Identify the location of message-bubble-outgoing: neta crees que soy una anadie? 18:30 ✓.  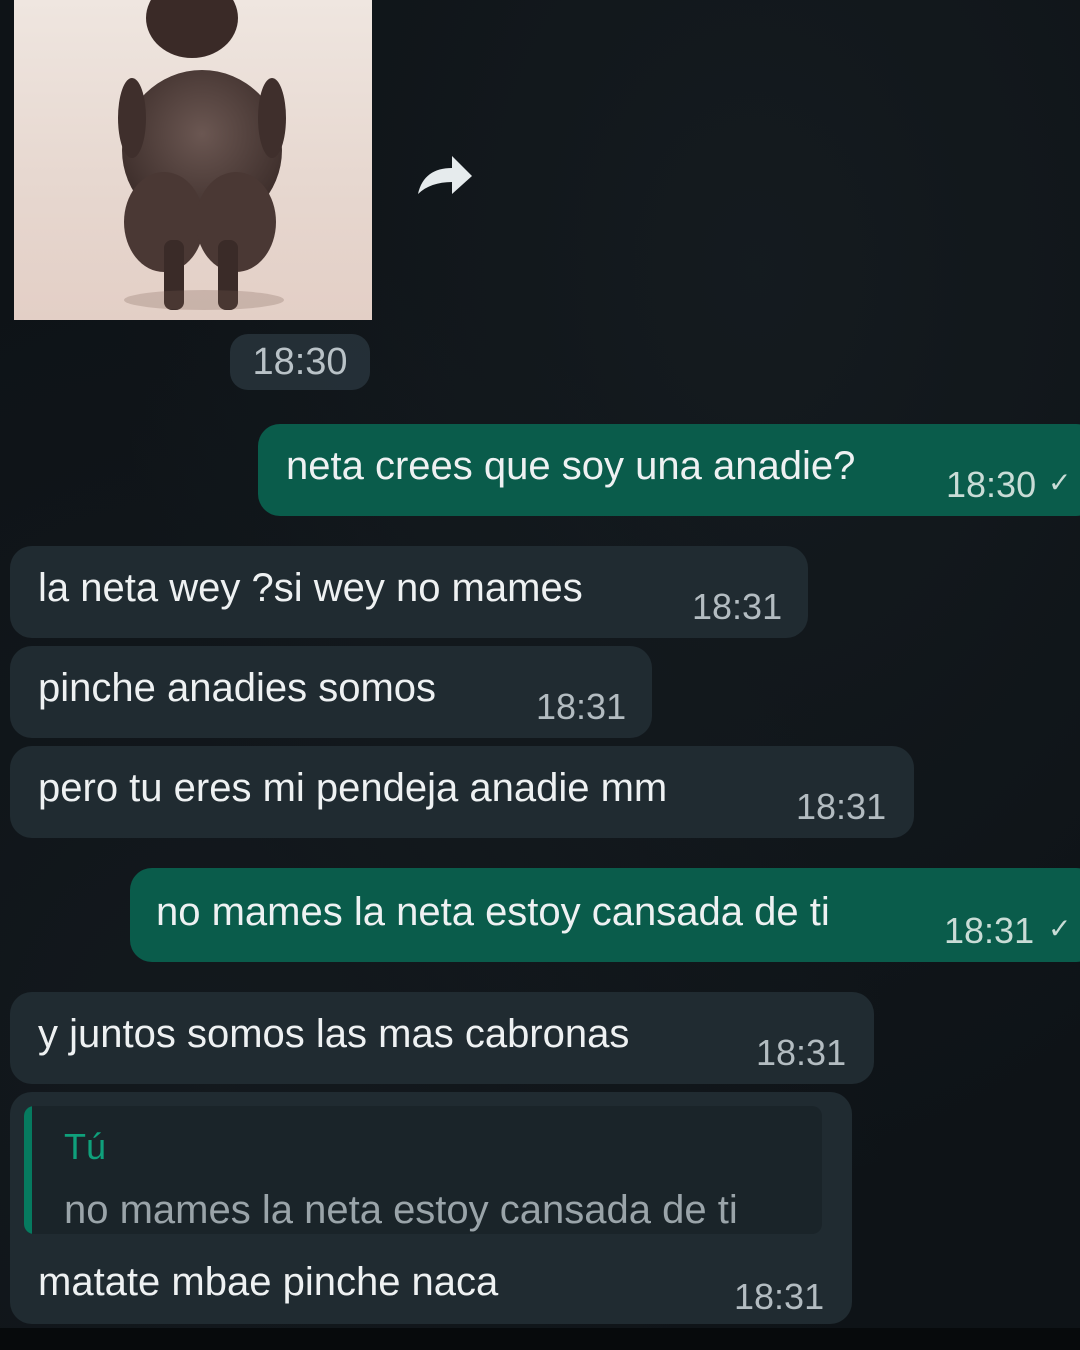
(669, 470).